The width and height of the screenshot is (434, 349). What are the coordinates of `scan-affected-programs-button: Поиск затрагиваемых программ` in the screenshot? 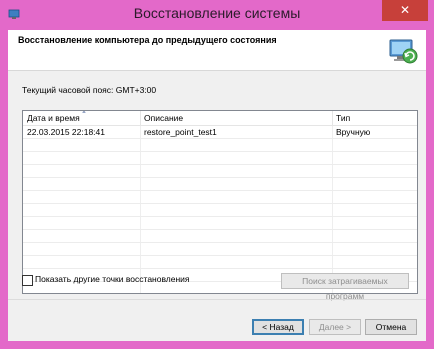 It's located at (345, 287).